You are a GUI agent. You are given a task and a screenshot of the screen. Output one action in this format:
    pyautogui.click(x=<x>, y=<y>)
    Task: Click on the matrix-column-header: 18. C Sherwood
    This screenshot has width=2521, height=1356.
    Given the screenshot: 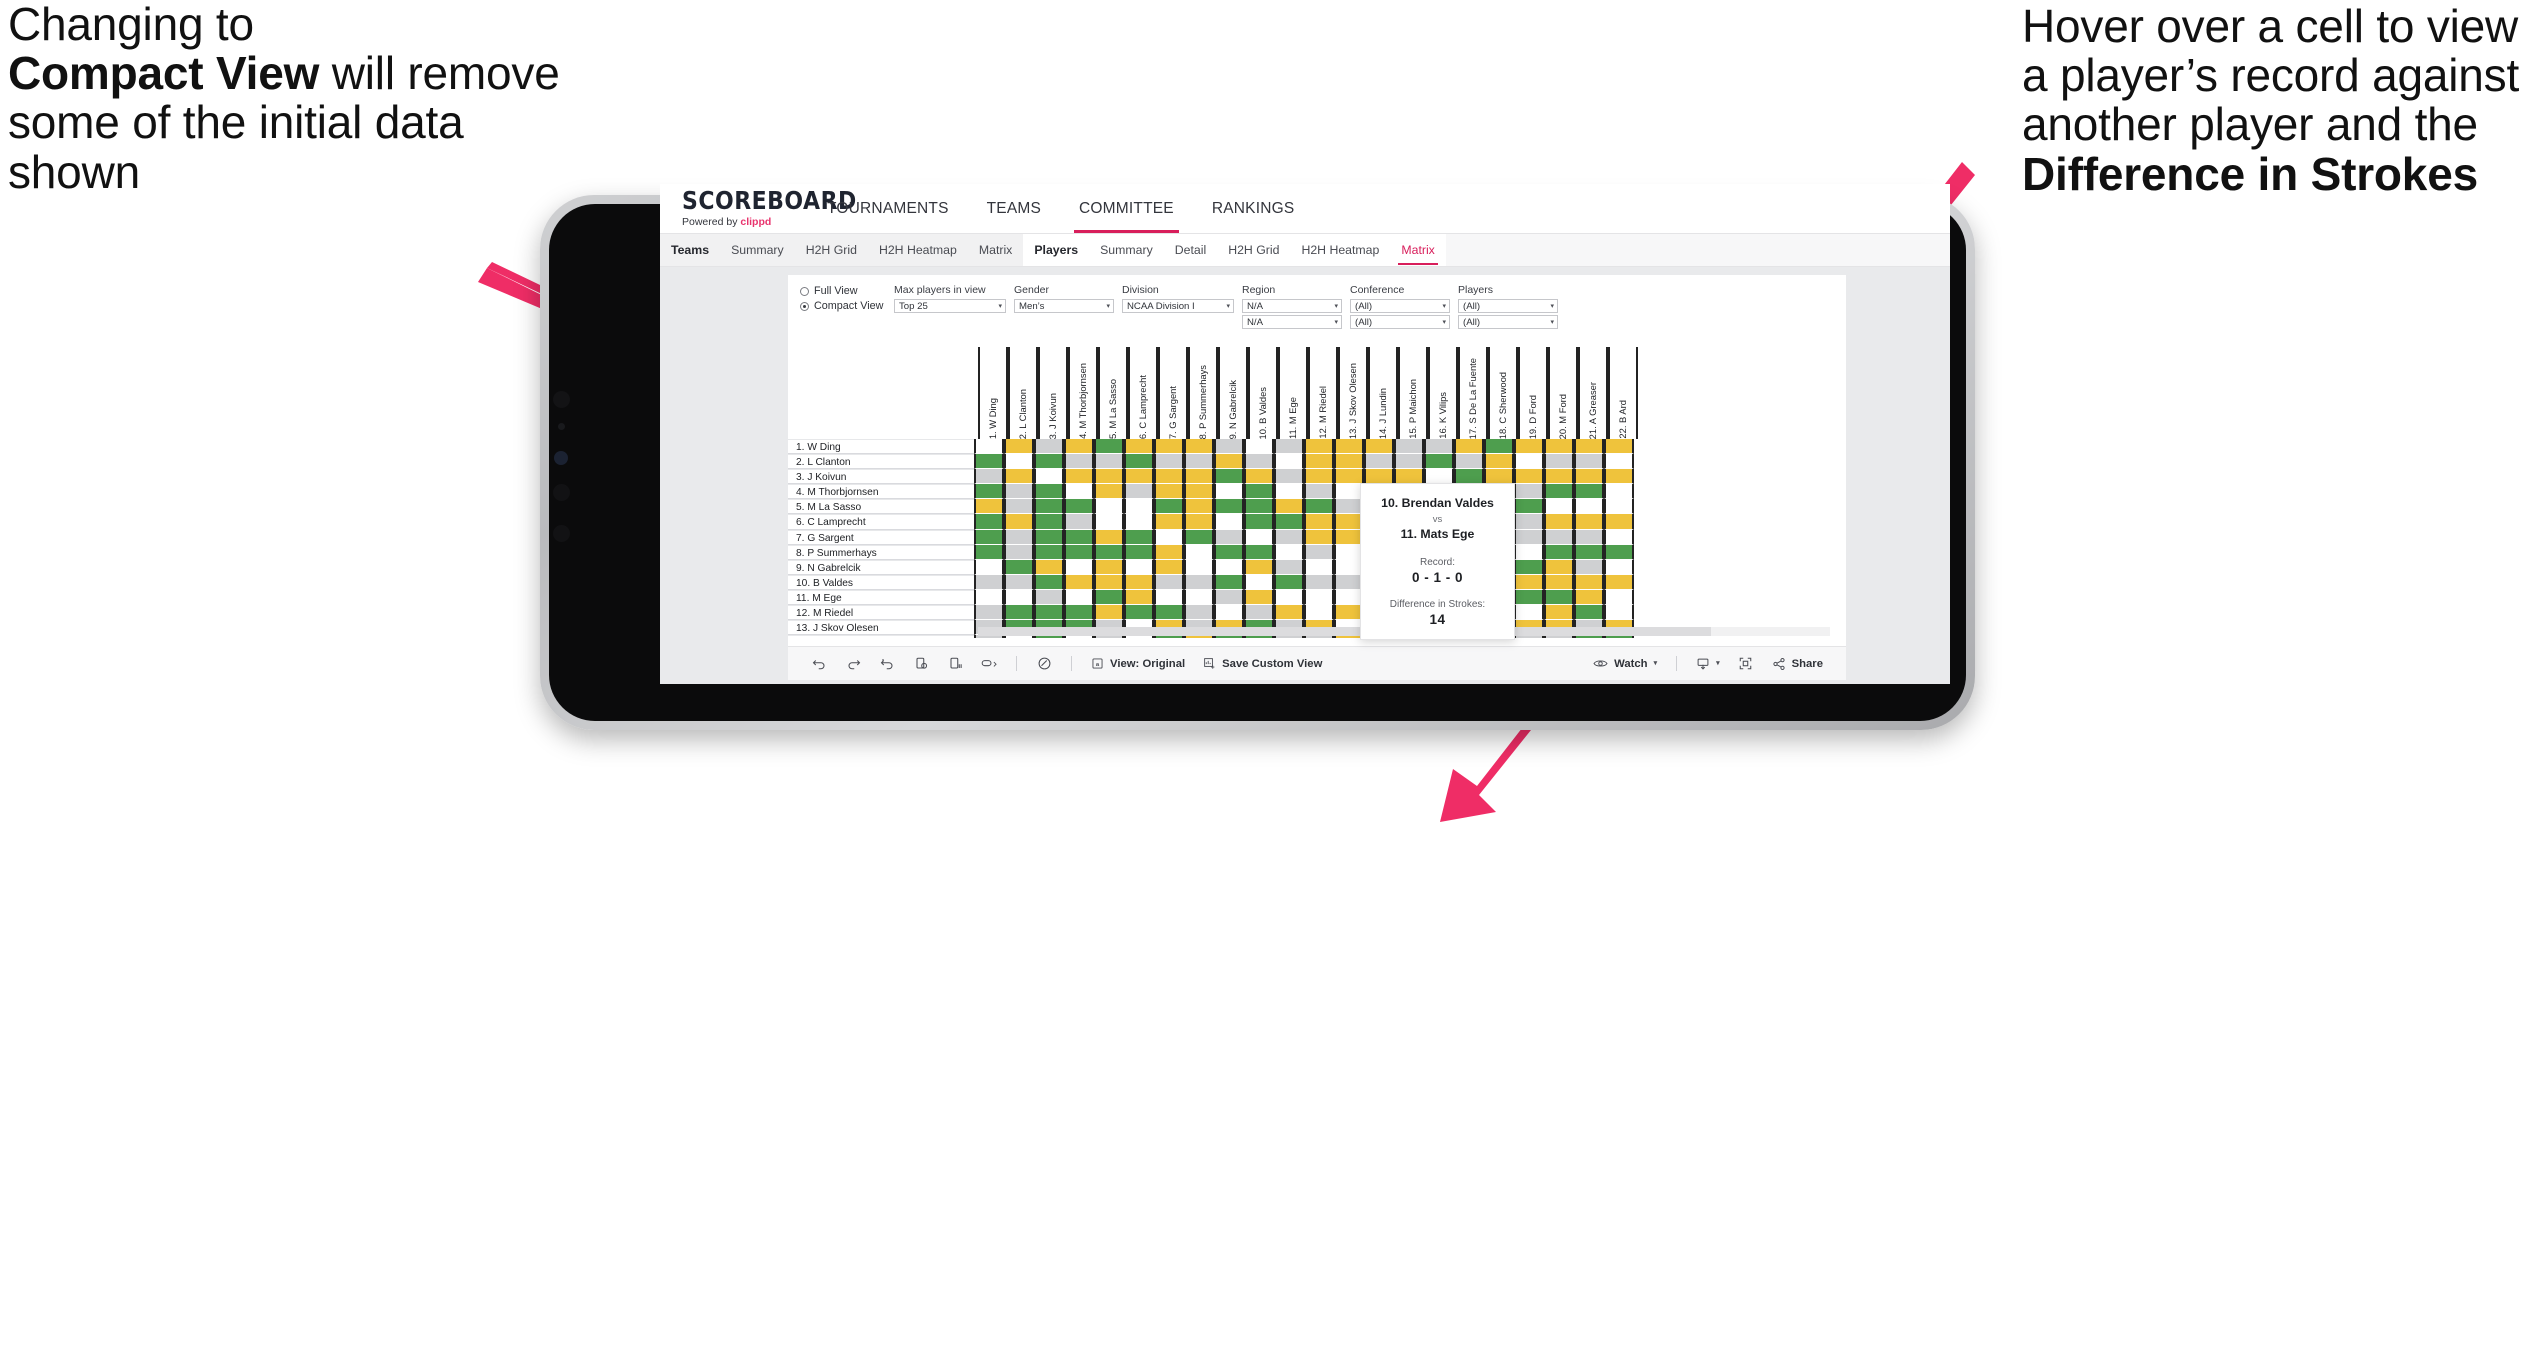 What is the action you would take?
    pyautogui.click(x=1503, y=393)
    